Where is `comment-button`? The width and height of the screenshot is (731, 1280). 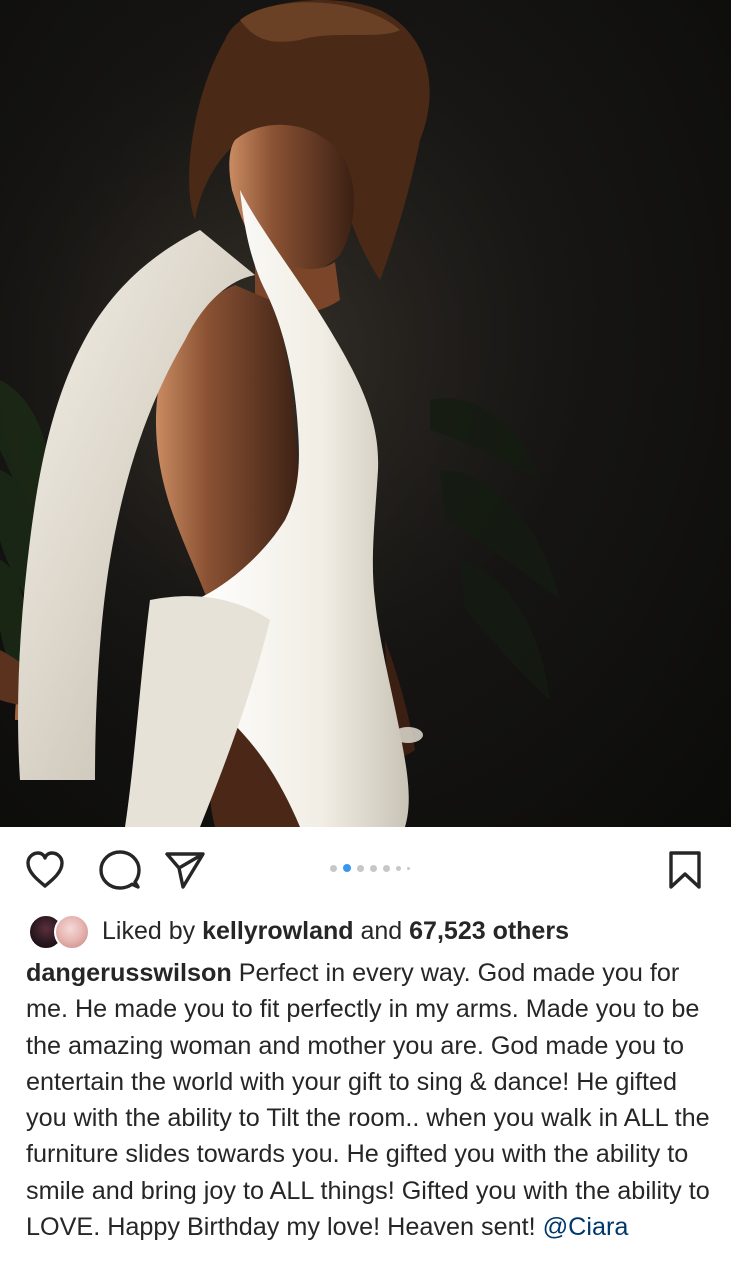
comment-button is located at coordinates (120, 870).